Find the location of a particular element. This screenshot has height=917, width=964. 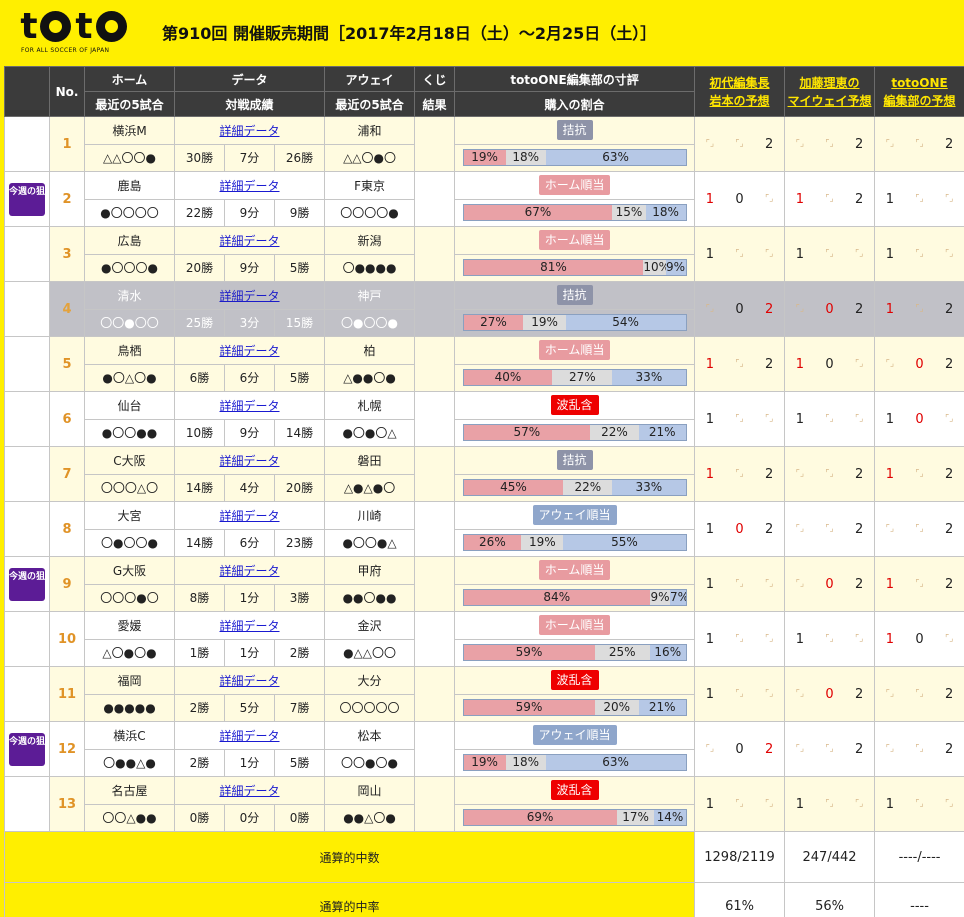

away-form: △●△●〇 is located at coordinates (370, 487).